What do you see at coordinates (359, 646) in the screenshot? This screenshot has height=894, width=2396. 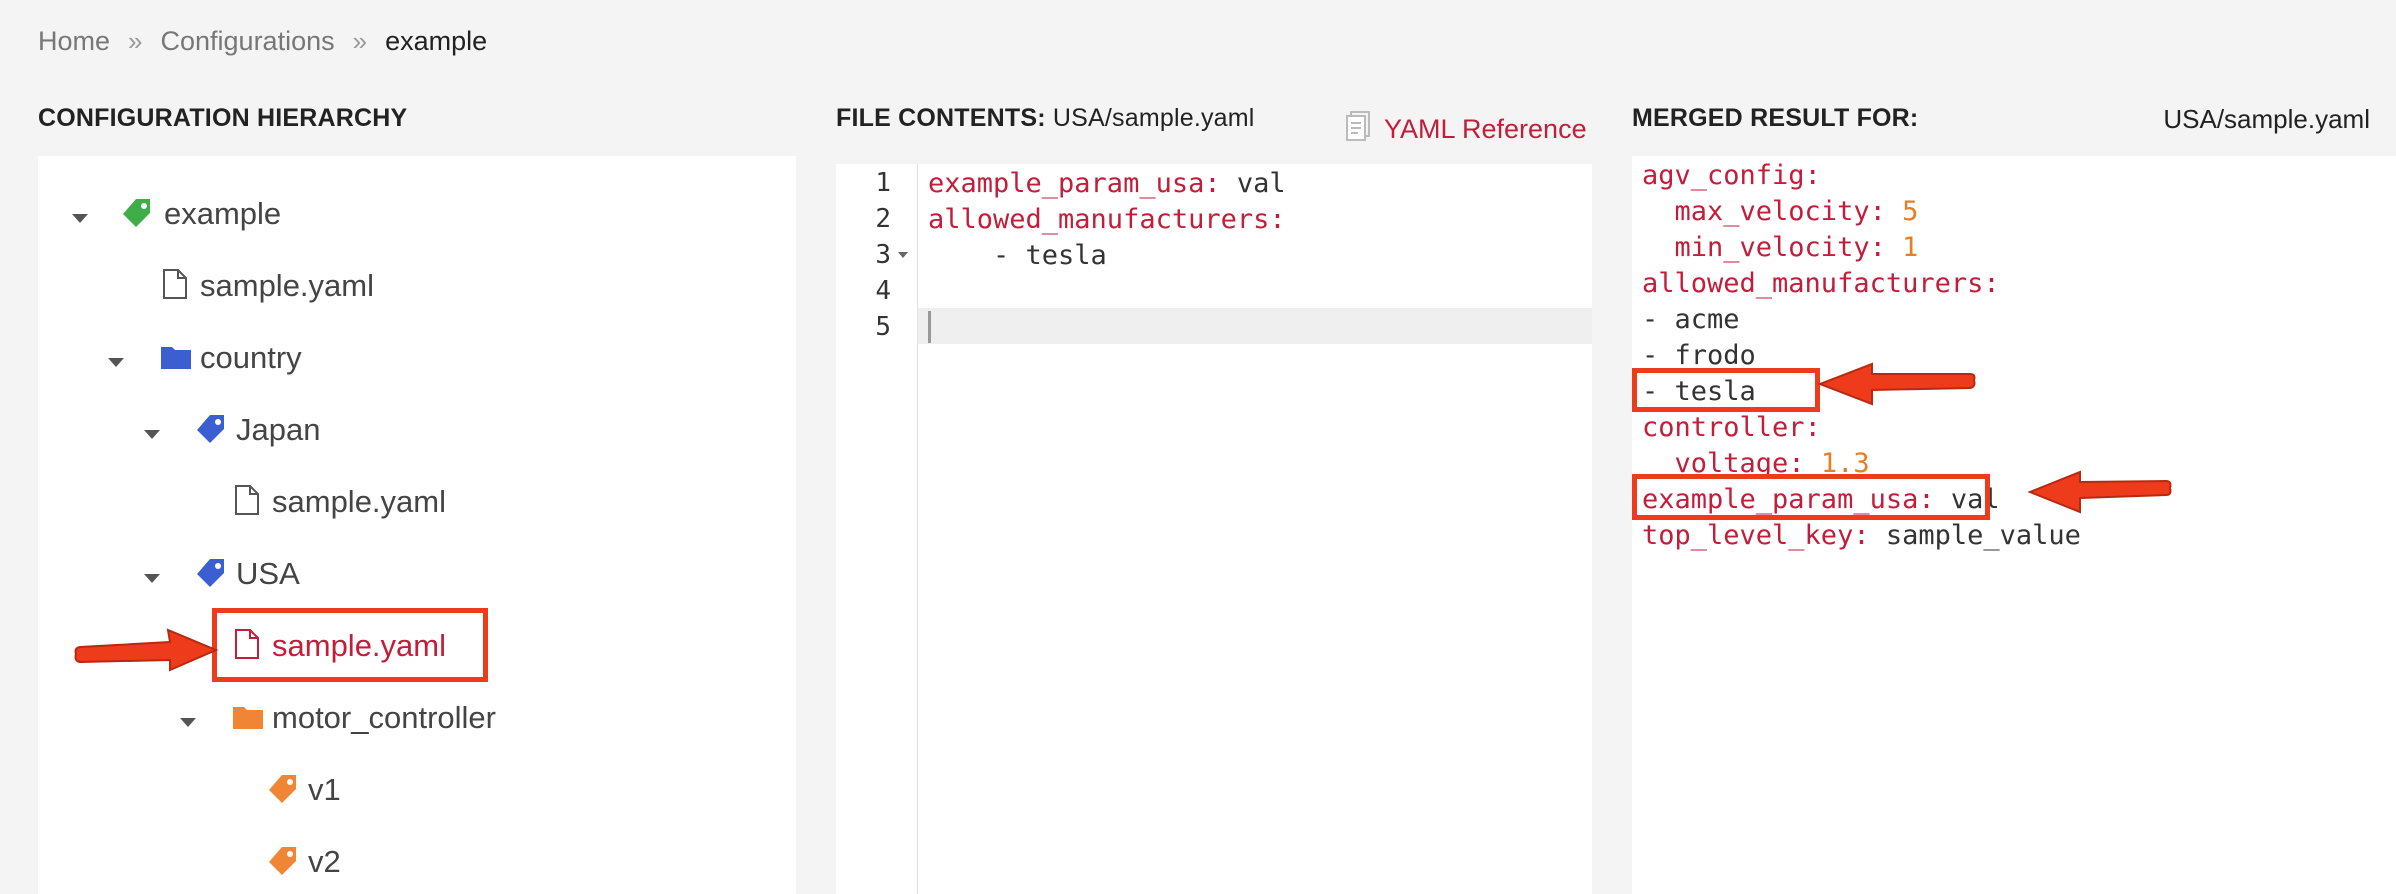 I see `tree-node-label-selected: sample.yaml` at bounding box center [359, 646].